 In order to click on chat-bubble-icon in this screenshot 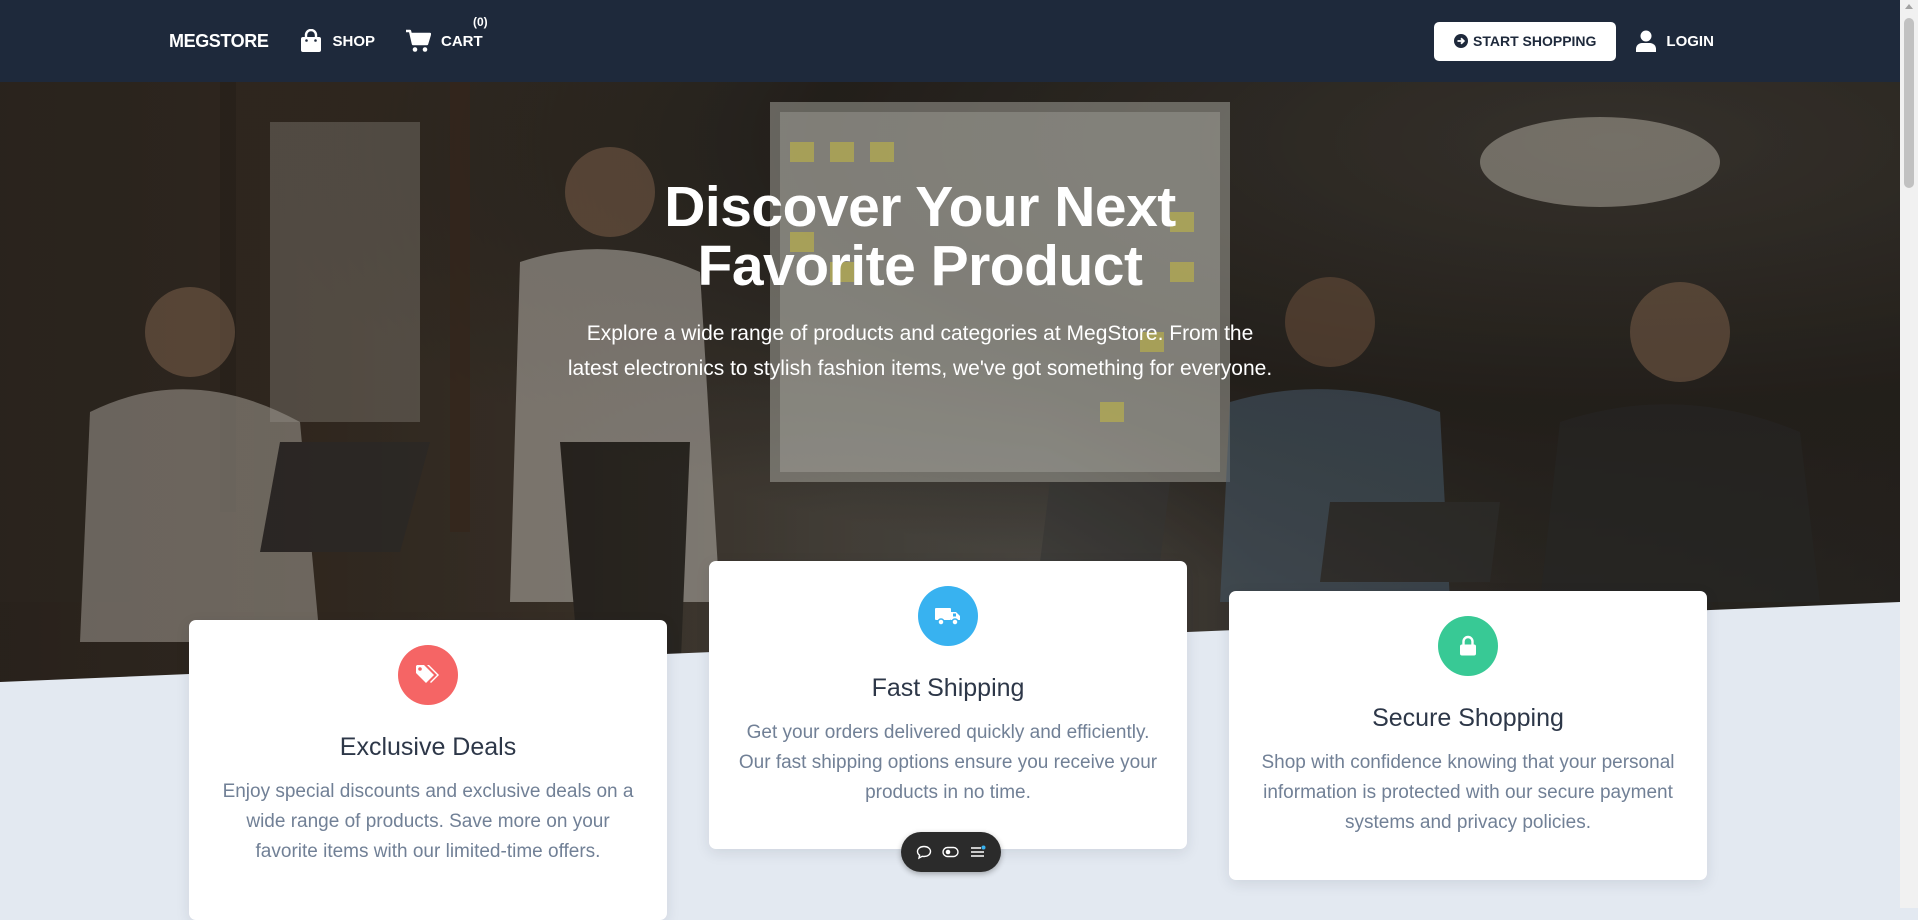, I will do `click(924, 852)`.